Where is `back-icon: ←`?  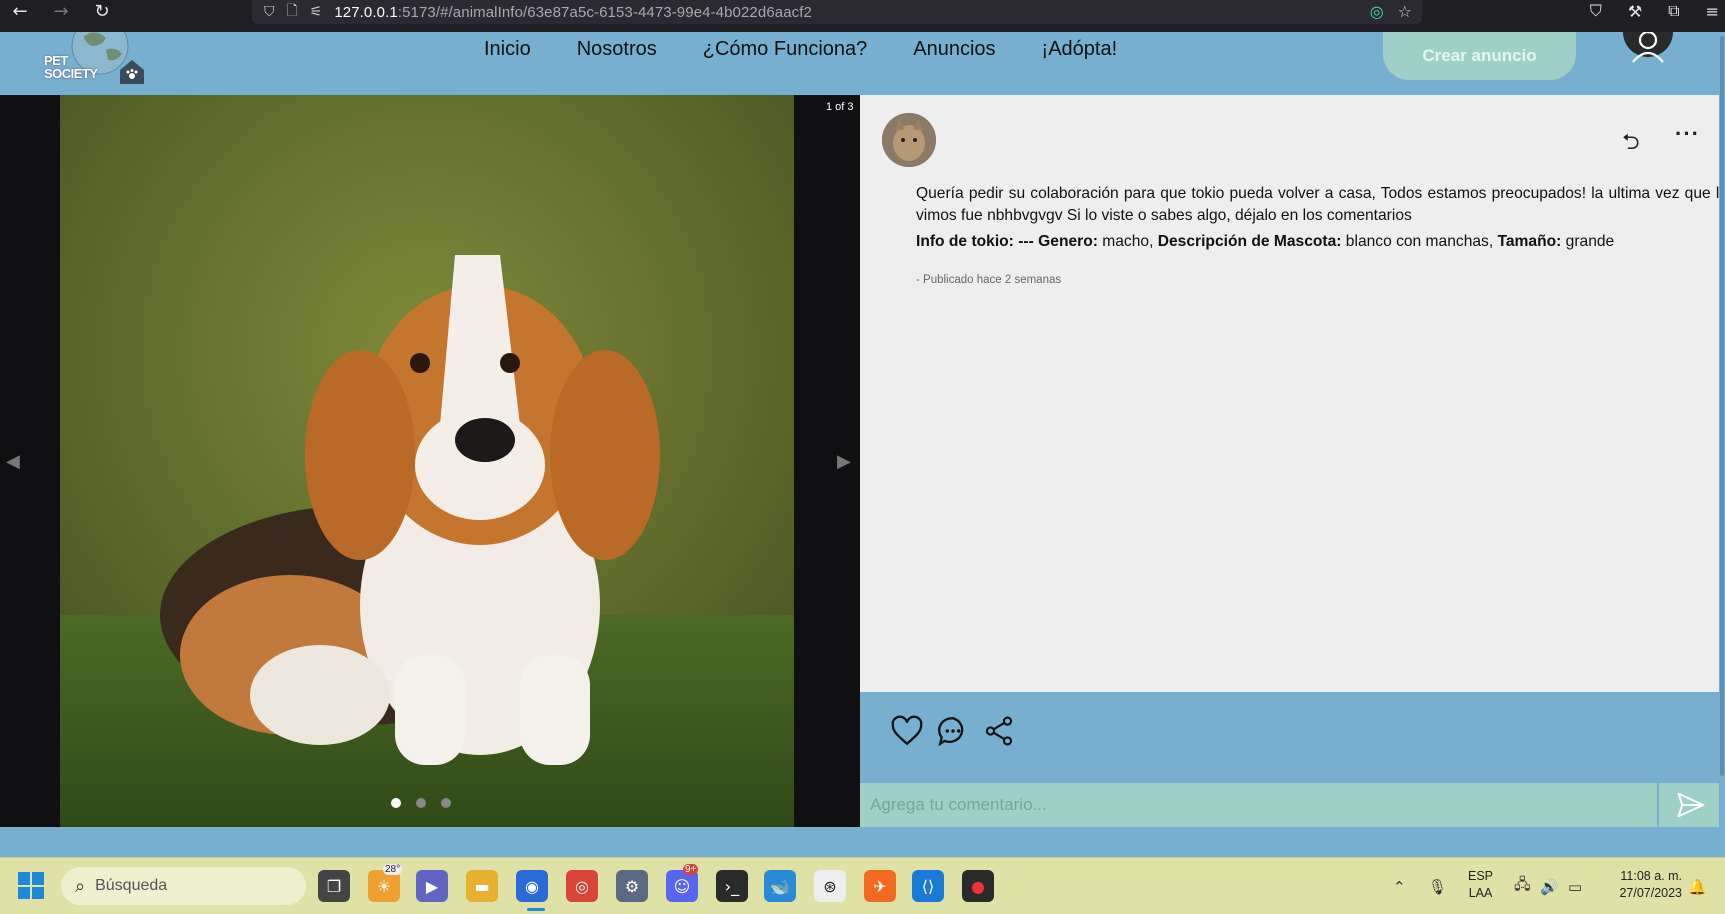
back-icon: ← is located at coordinates (20, 11).